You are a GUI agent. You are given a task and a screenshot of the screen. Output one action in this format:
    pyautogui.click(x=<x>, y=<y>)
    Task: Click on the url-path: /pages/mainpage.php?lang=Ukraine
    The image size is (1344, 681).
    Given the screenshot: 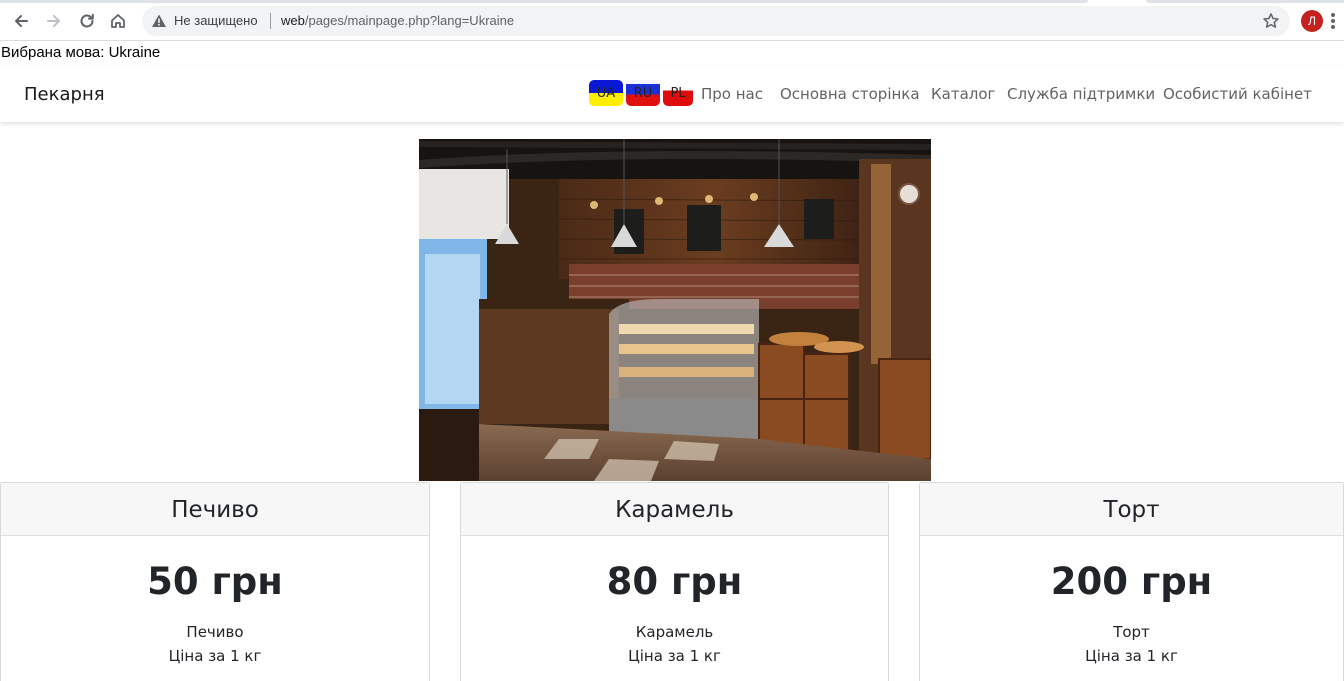 What is the action you would take?
    pyautogui.click(x=409, y=20)
    